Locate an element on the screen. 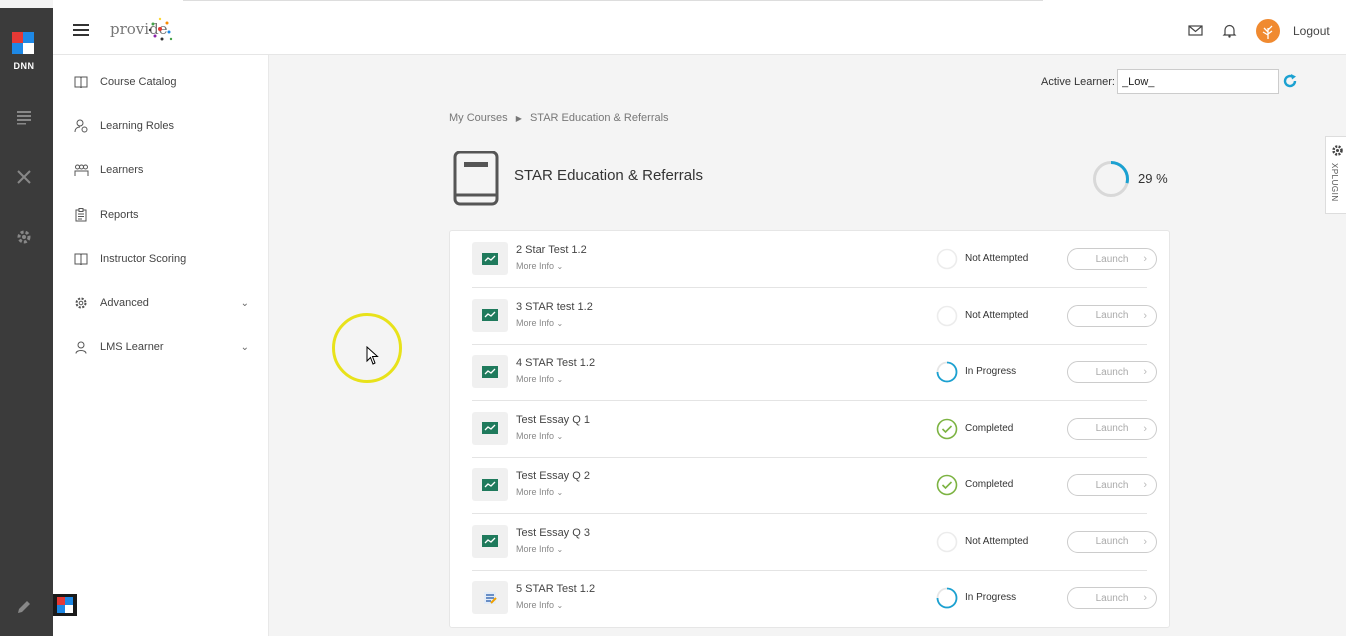  dnn-mini-logo-icon is located at coordinates (65, 605).